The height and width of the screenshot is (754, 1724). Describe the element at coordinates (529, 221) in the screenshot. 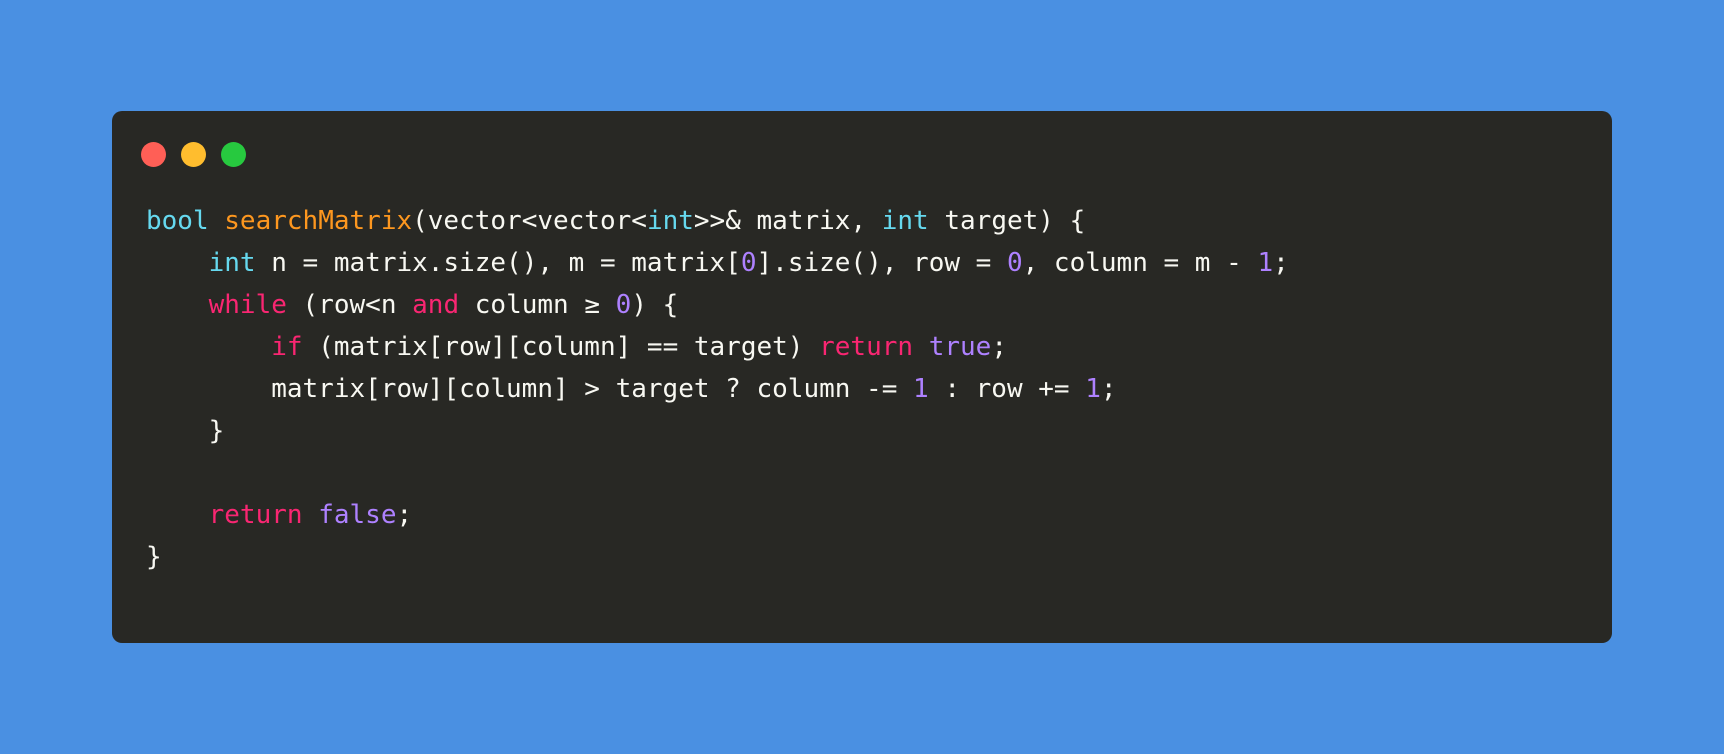

I see `code-token: (vector<vector<` at that location.